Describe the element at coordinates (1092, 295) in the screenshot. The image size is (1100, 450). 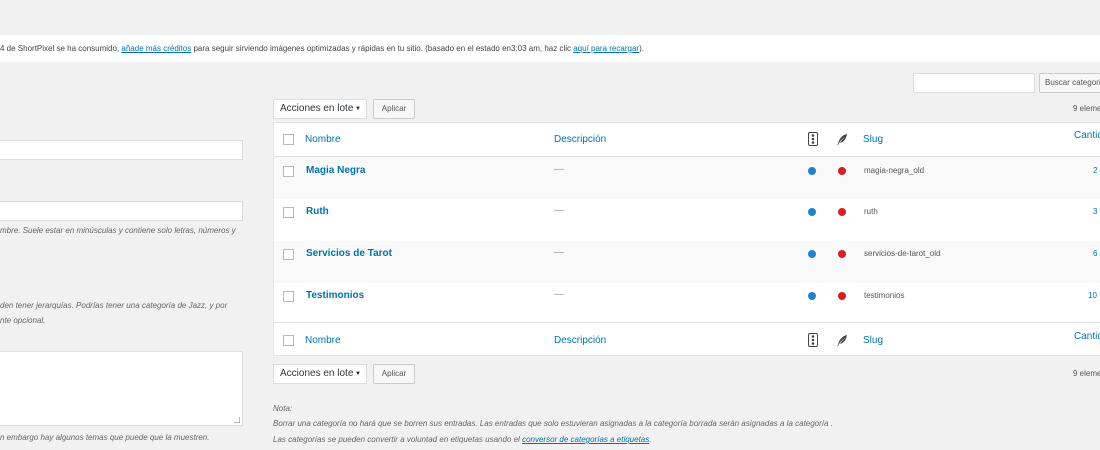
I see `category-count-link: 10` at that location.